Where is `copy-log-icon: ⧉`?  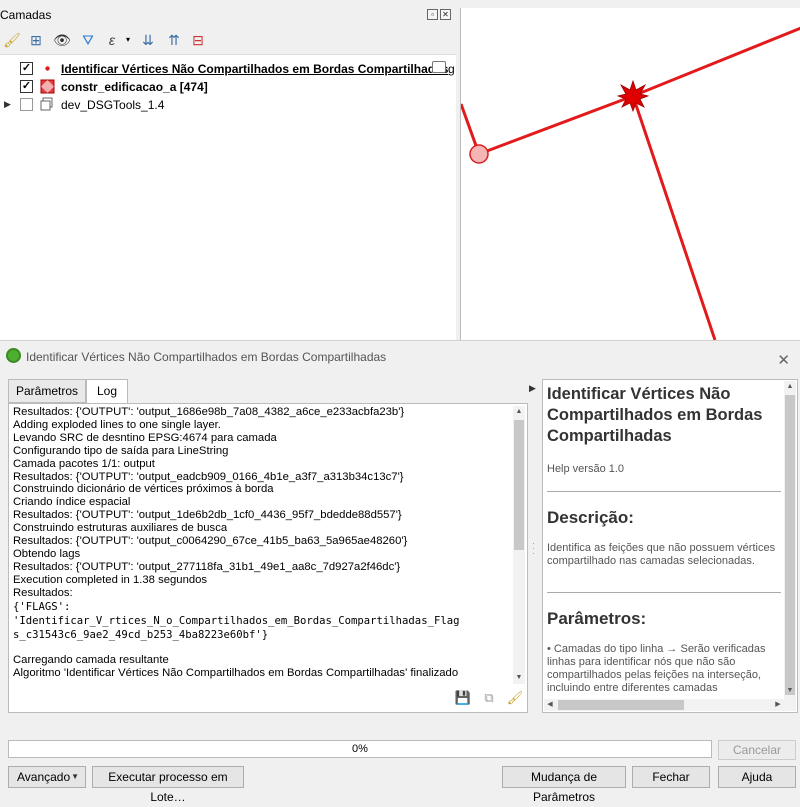 copy-log-icon: ⧉ is located at coordinates (489, 698).